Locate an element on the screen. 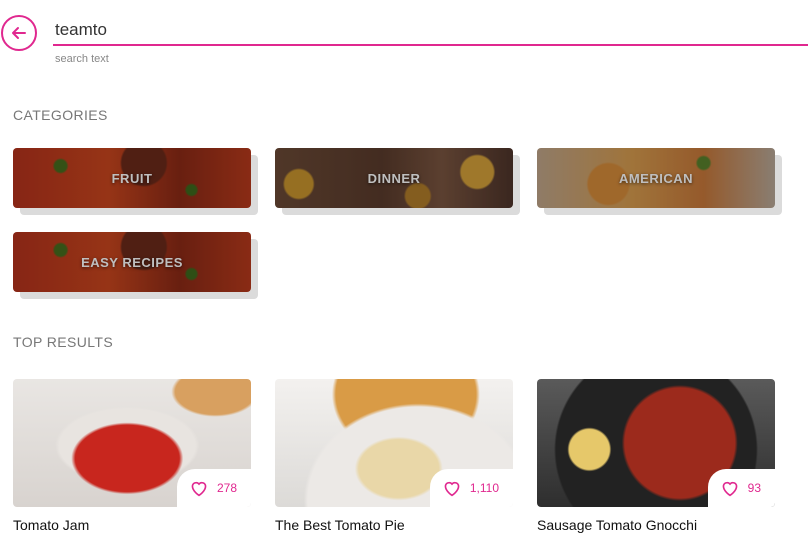 The height and width of the screenshot is (544, 808). result-card-sausage-gnocchi: 93 Sausage Tomato Gnocchi is located at coordinates (656, 456).